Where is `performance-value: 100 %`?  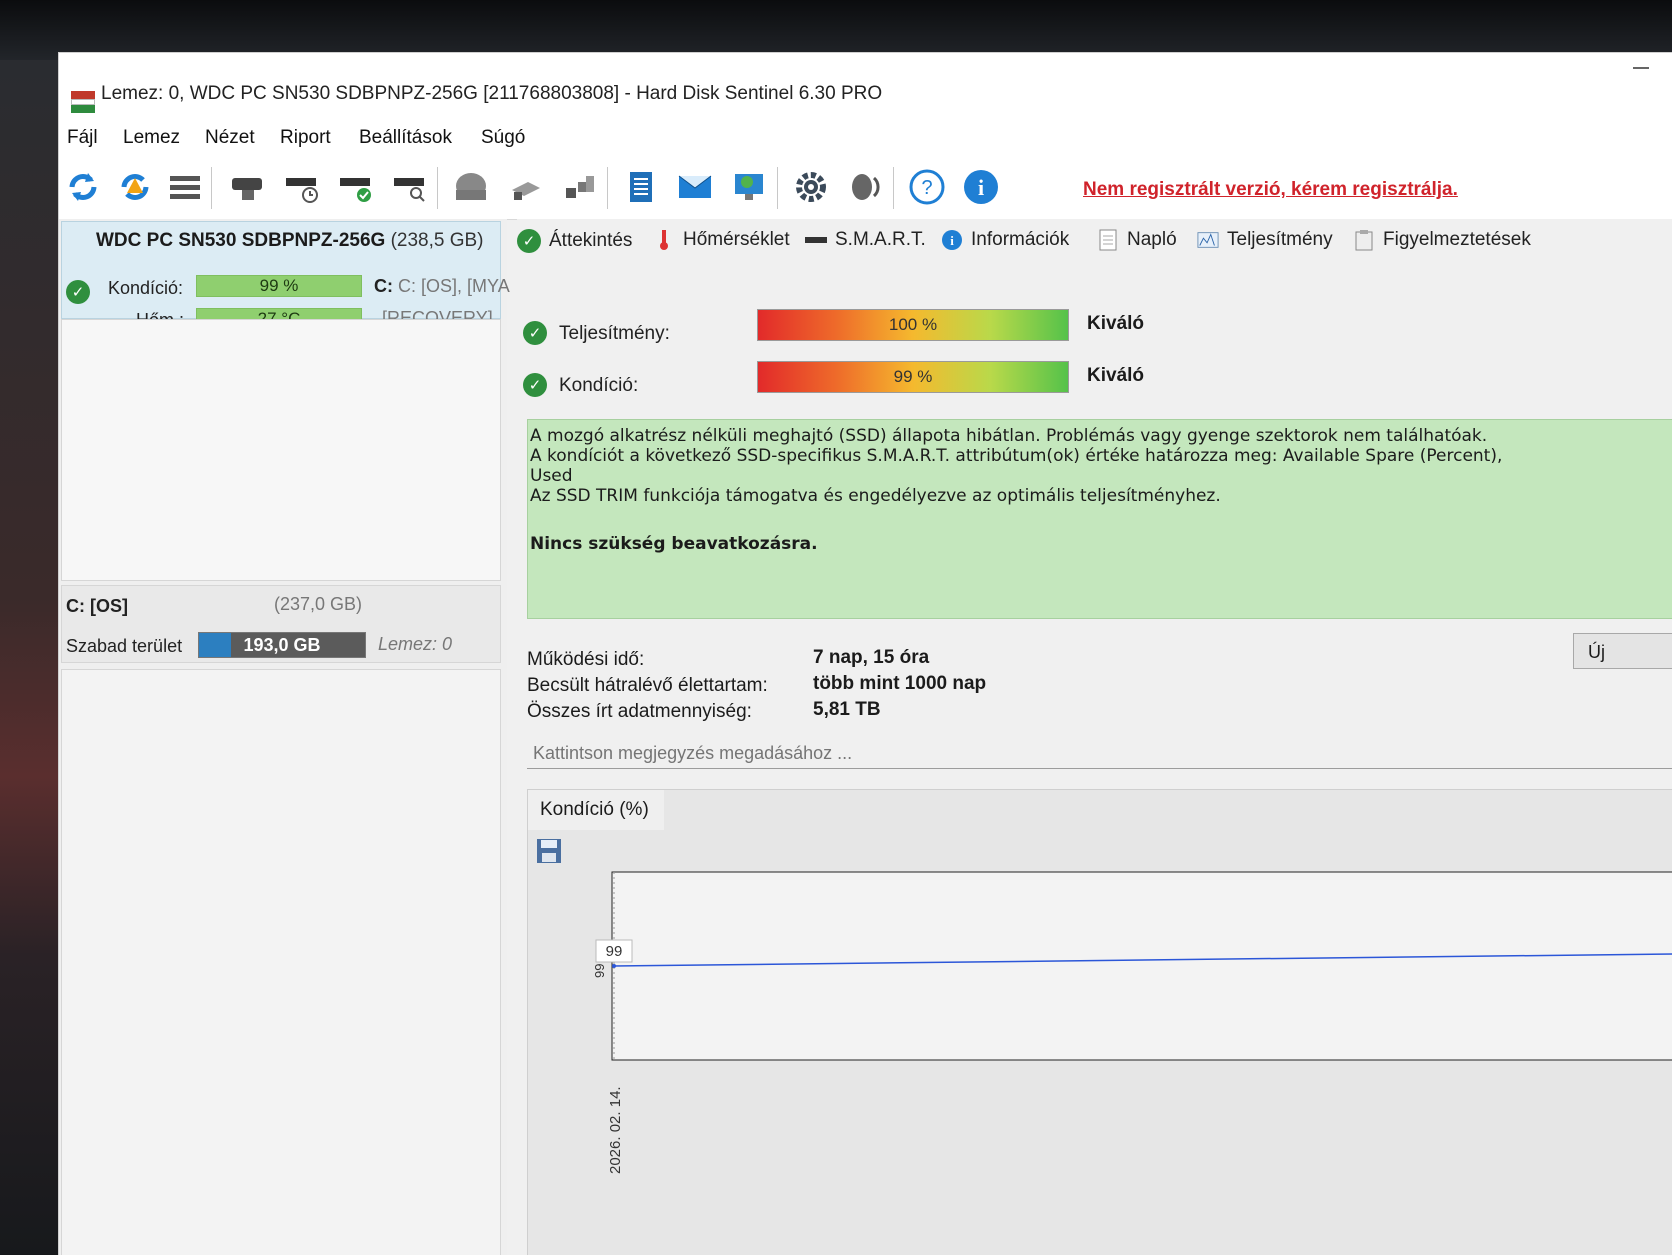 performance-value: 100 % is located at coordinates (913, 324).